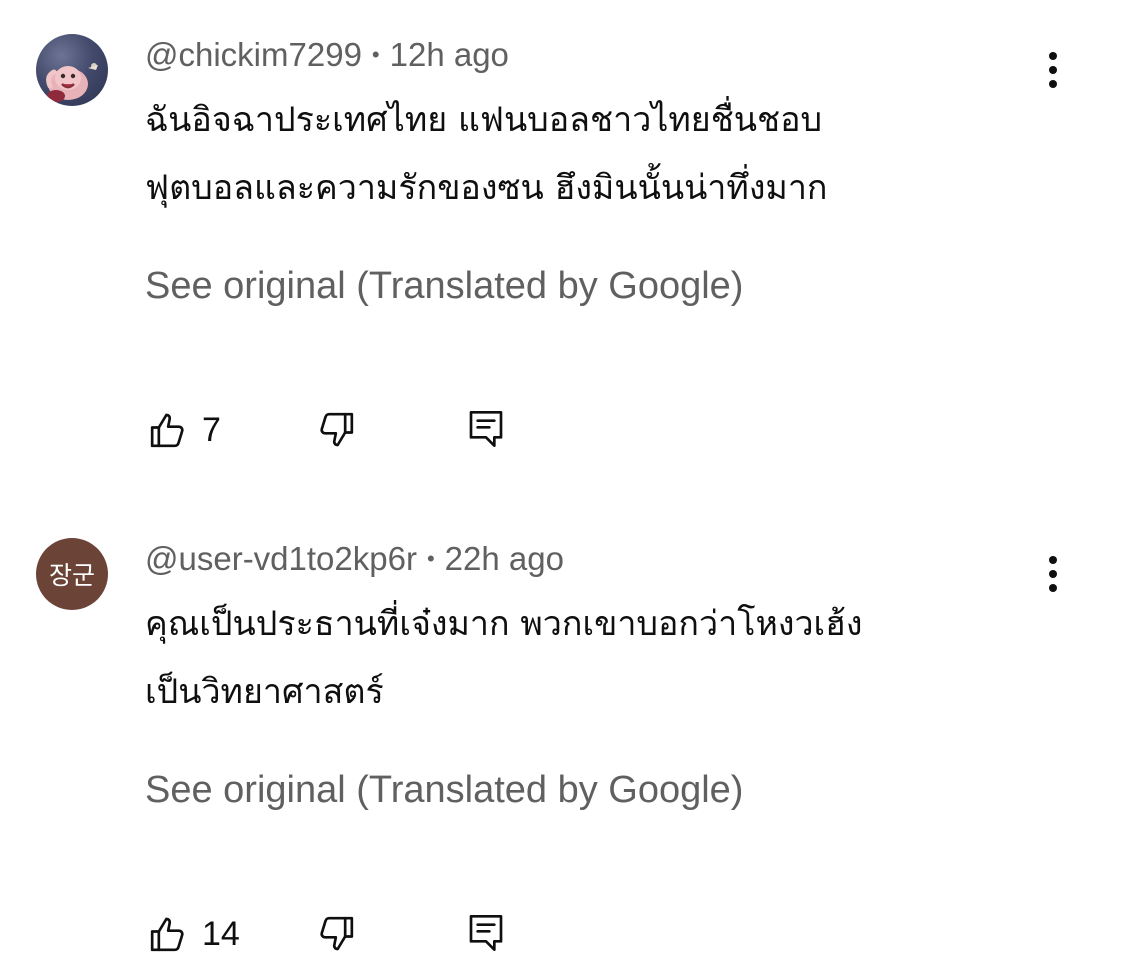 This screenshot has width=1125, height=966. Describe the element at coordinates (253, 54) in the screenshot. I see `author-handle: @chickim7299` at that location.